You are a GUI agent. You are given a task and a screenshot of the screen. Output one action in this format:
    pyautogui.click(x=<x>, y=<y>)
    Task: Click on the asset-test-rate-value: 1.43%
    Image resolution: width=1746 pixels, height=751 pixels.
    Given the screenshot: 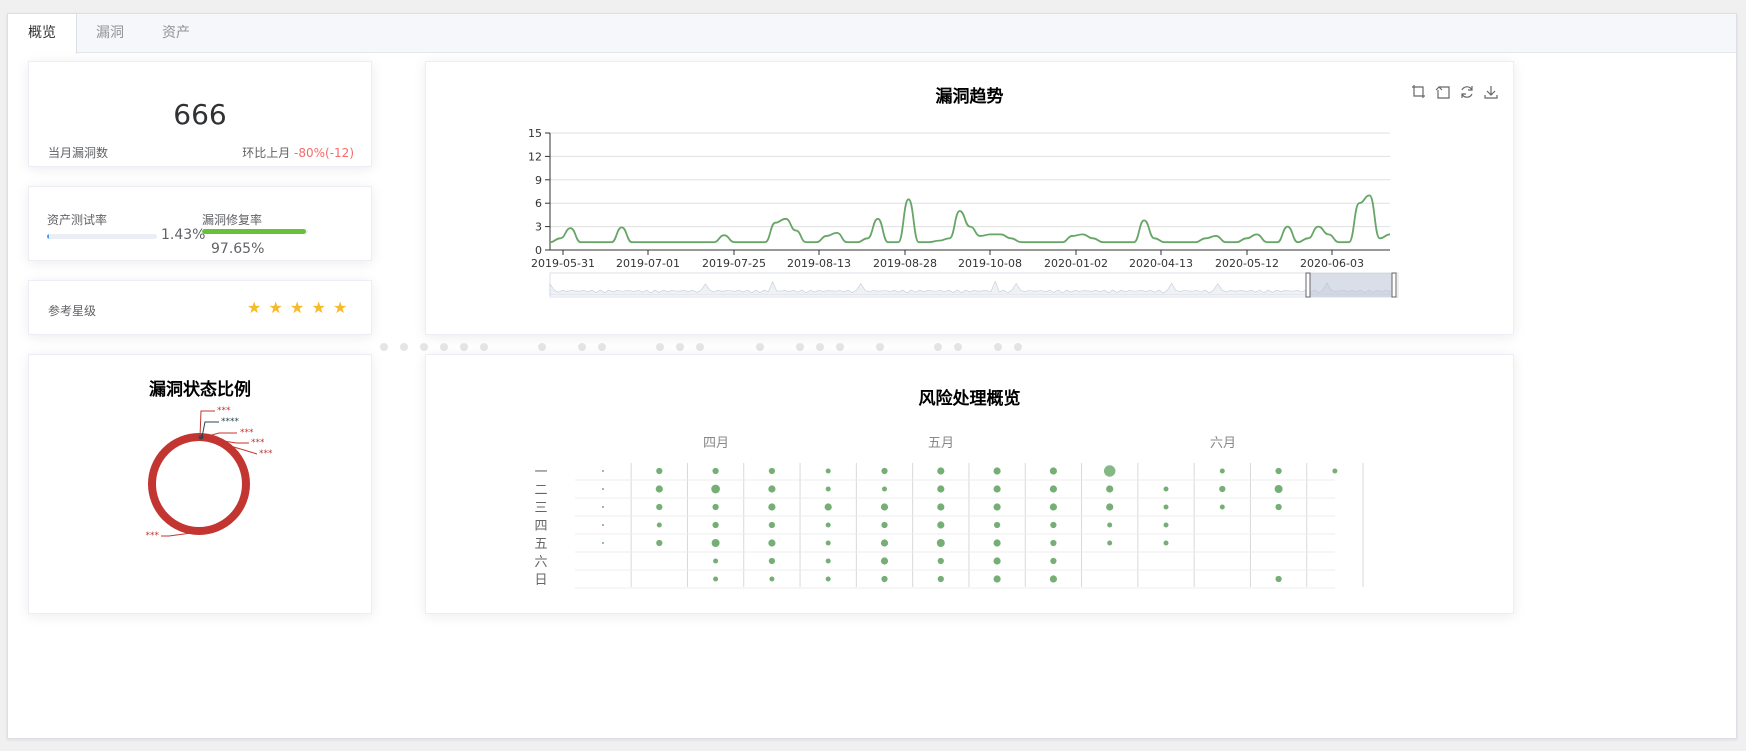 What is the action you would take?
    pyautogui.click(x=183, y=235)
    